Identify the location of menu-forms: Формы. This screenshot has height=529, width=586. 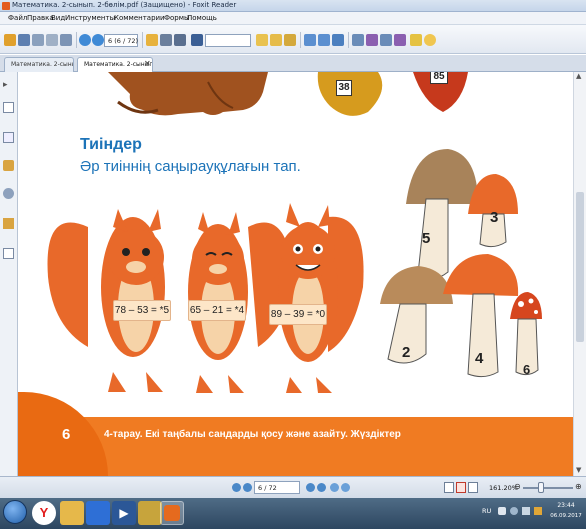
(177, 18).